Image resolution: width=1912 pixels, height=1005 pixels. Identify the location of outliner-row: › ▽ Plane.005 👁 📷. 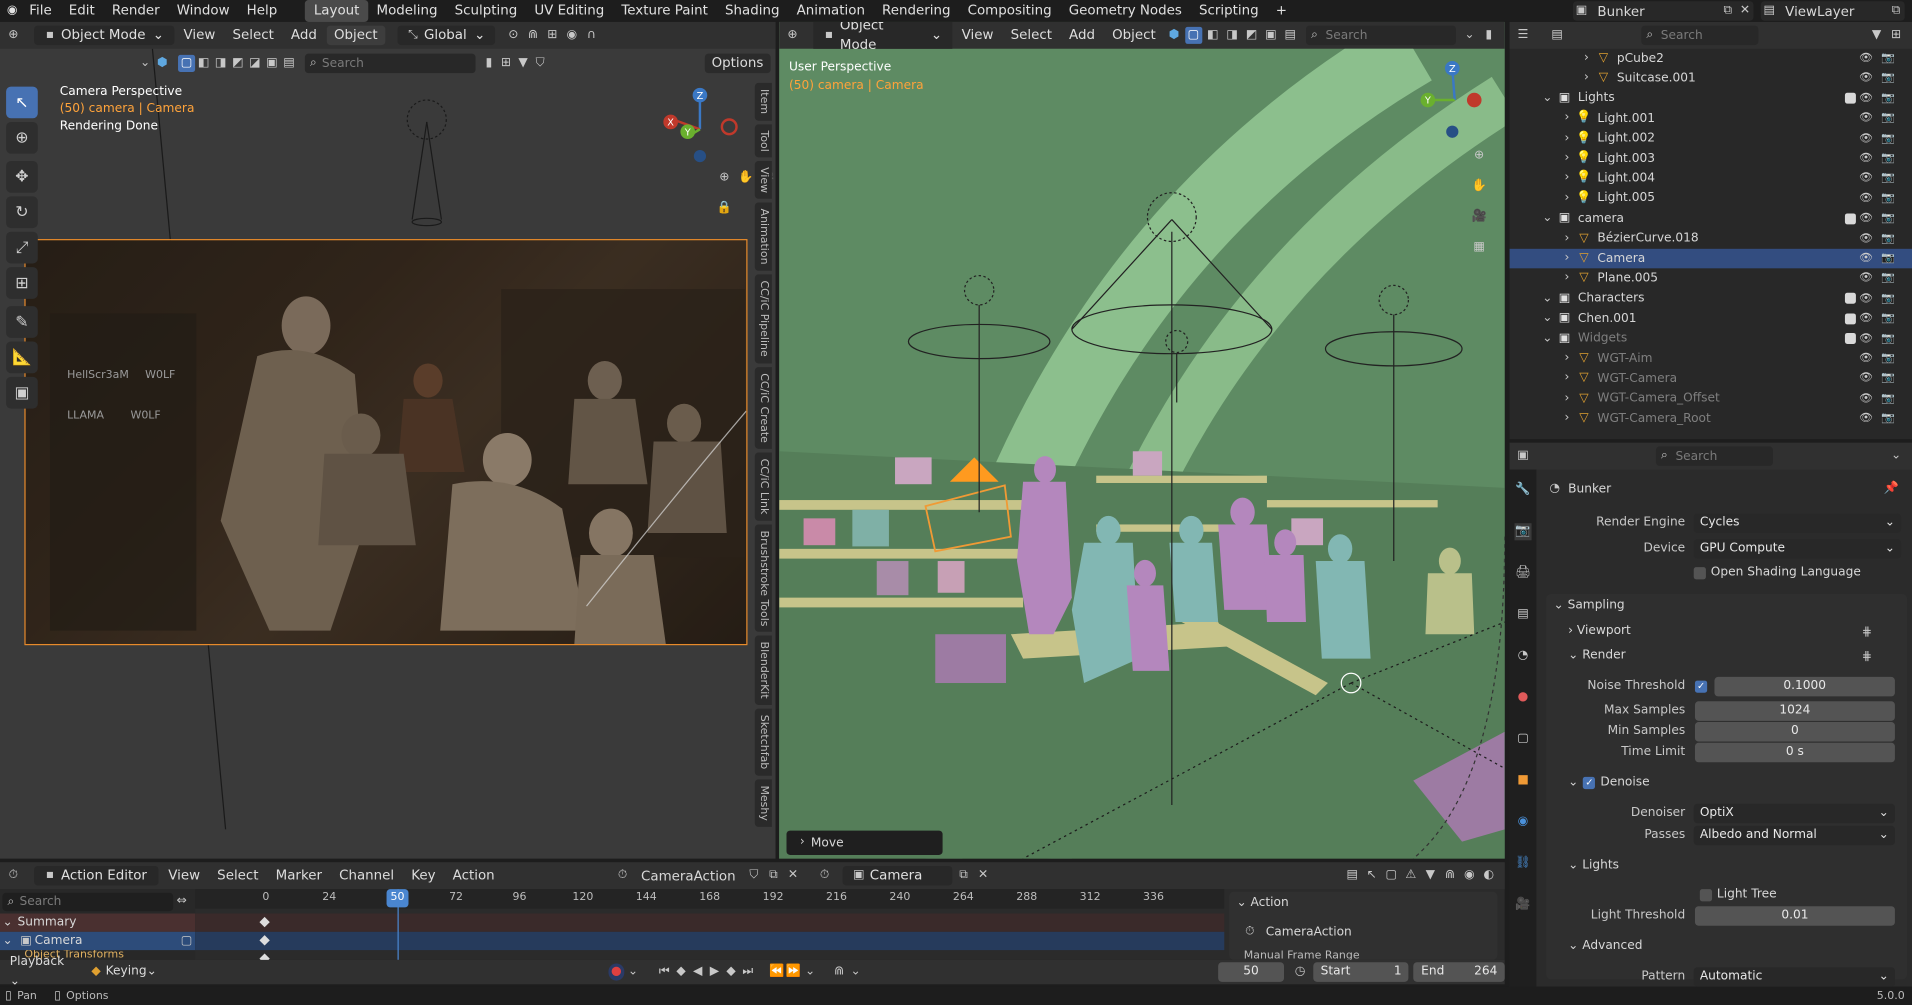
(1711, 279).